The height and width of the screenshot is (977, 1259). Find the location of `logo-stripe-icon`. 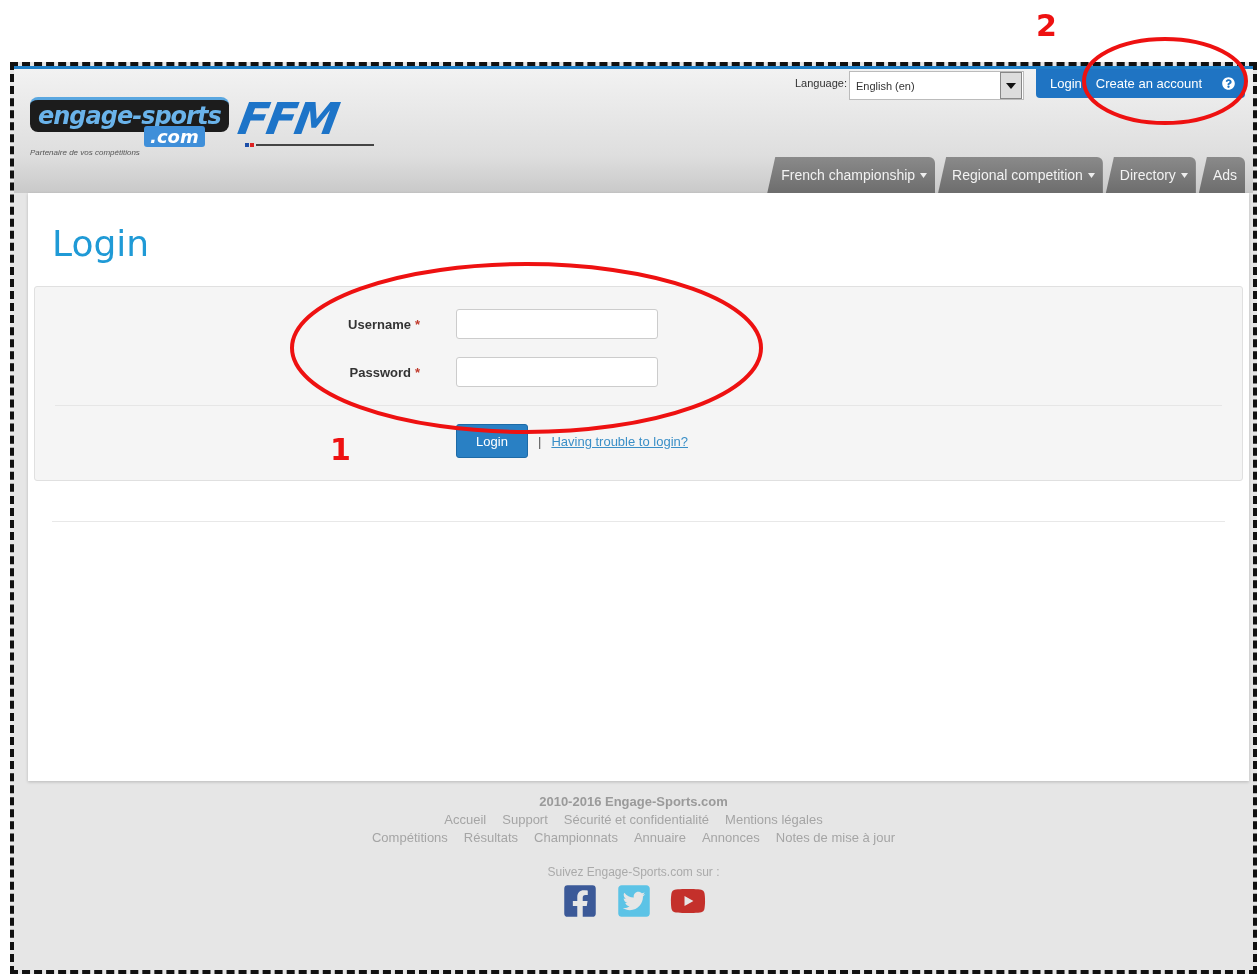

logo-stripe-icon is located at coordinates (309, 145).